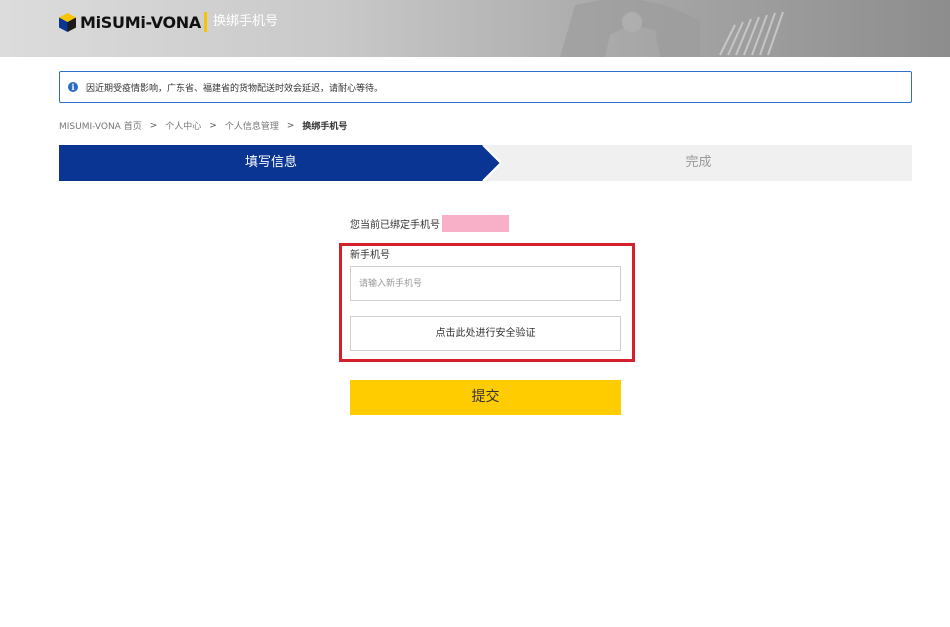  I want to click on current-phone-row: 您当前已绑定手机号, so click(429, 223).